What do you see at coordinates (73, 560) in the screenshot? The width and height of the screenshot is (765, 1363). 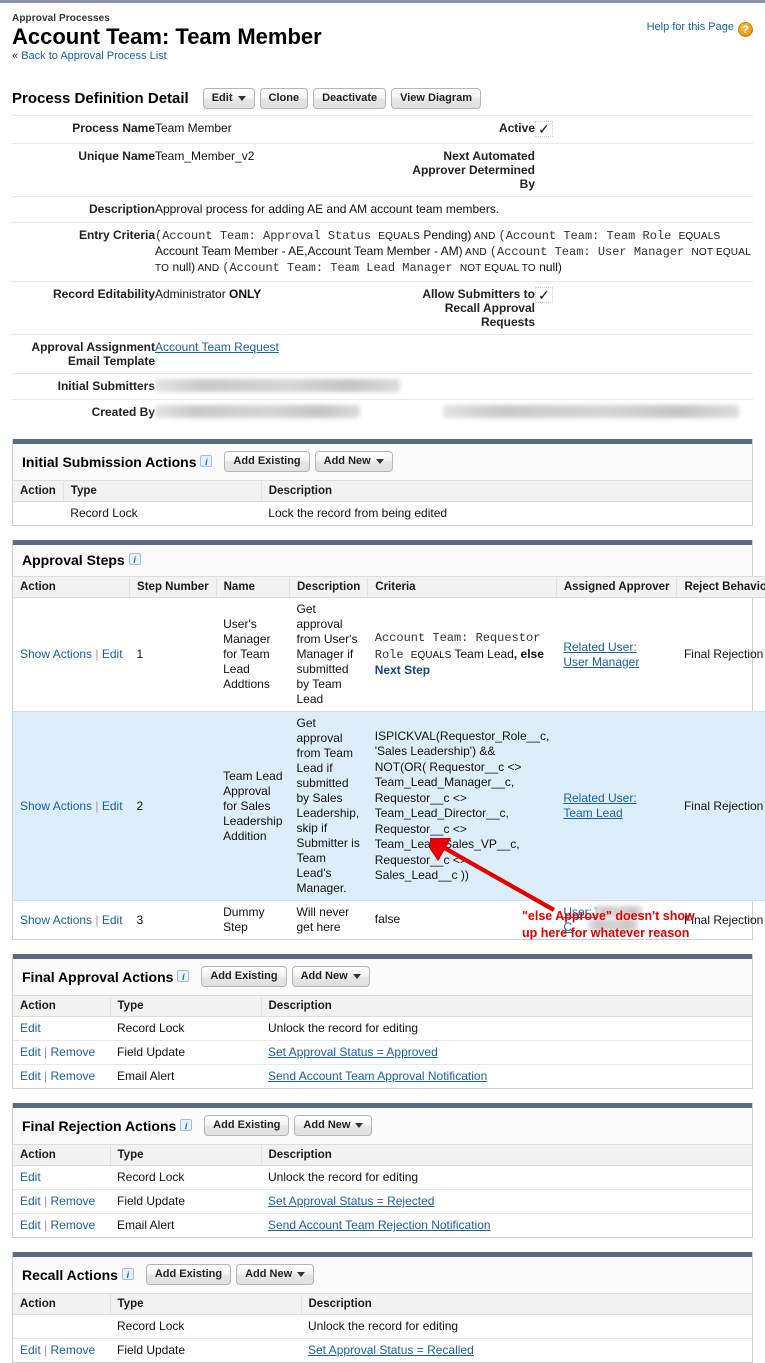 I see `approval-steps-title-text: Approval Steps` at bounding box center [73, 560].